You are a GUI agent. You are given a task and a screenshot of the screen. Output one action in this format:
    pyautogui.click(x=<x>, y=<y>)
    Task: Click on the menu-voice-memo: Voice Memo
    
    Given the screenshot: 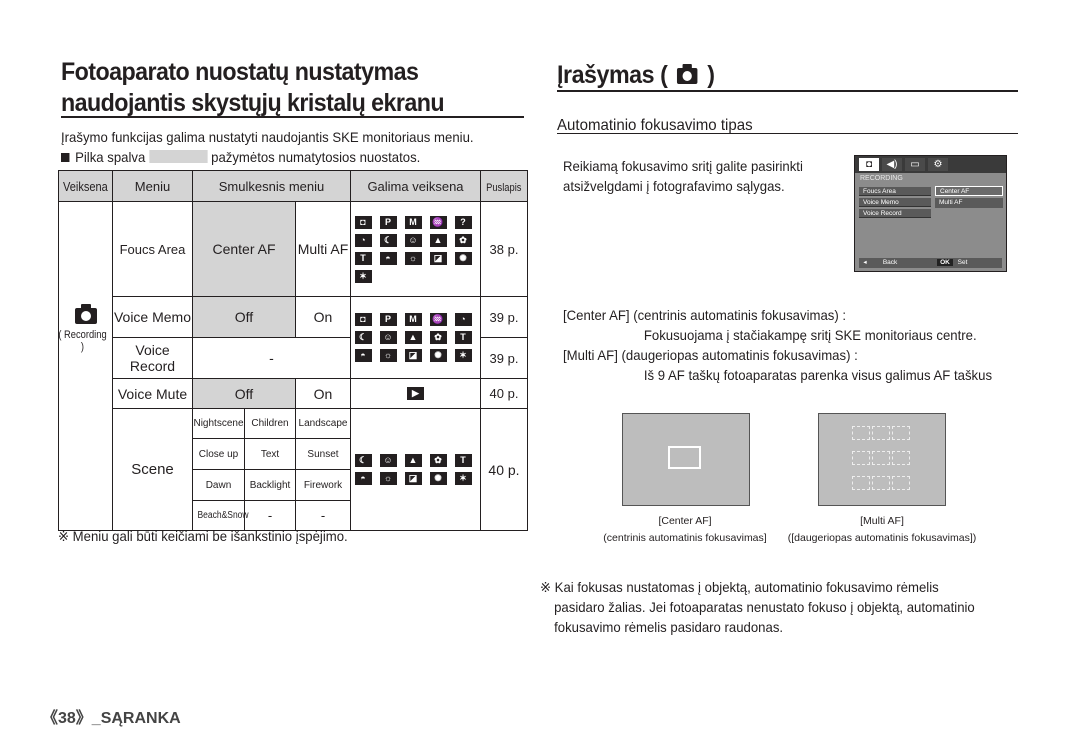 What is the action you would take?
    pyautogui.click(x=152, y=317)
    